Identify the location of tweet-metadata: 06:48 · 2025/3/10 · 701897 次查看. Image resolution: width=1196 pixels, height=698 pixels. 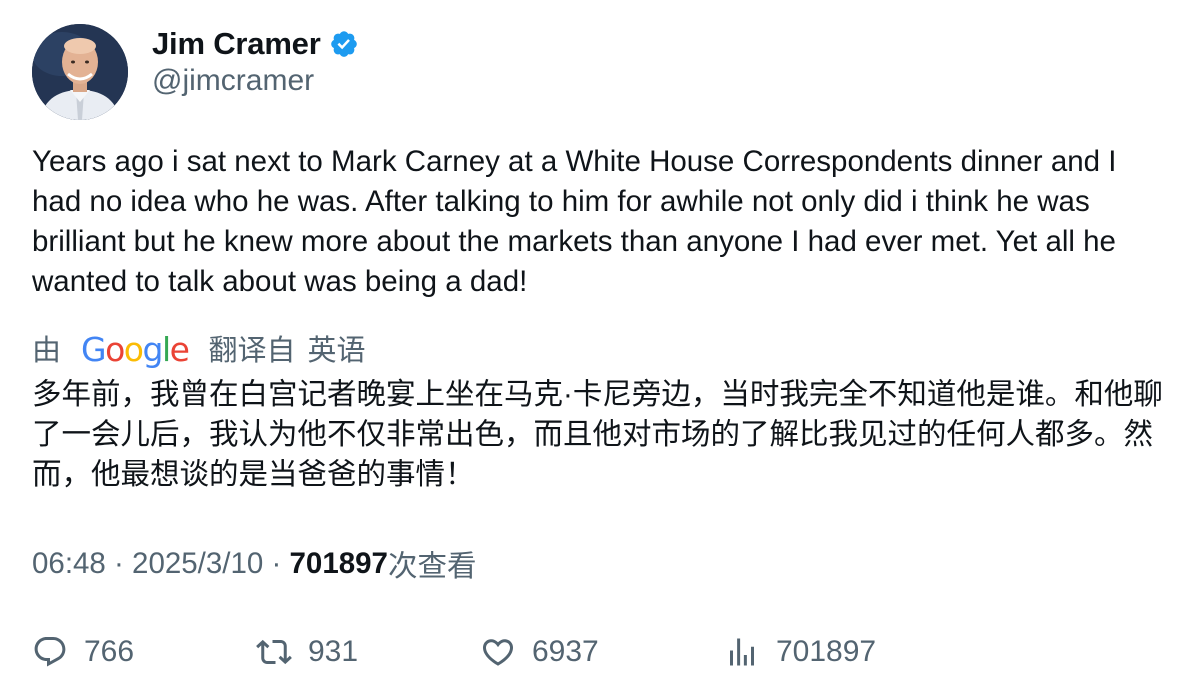
(254, 564).